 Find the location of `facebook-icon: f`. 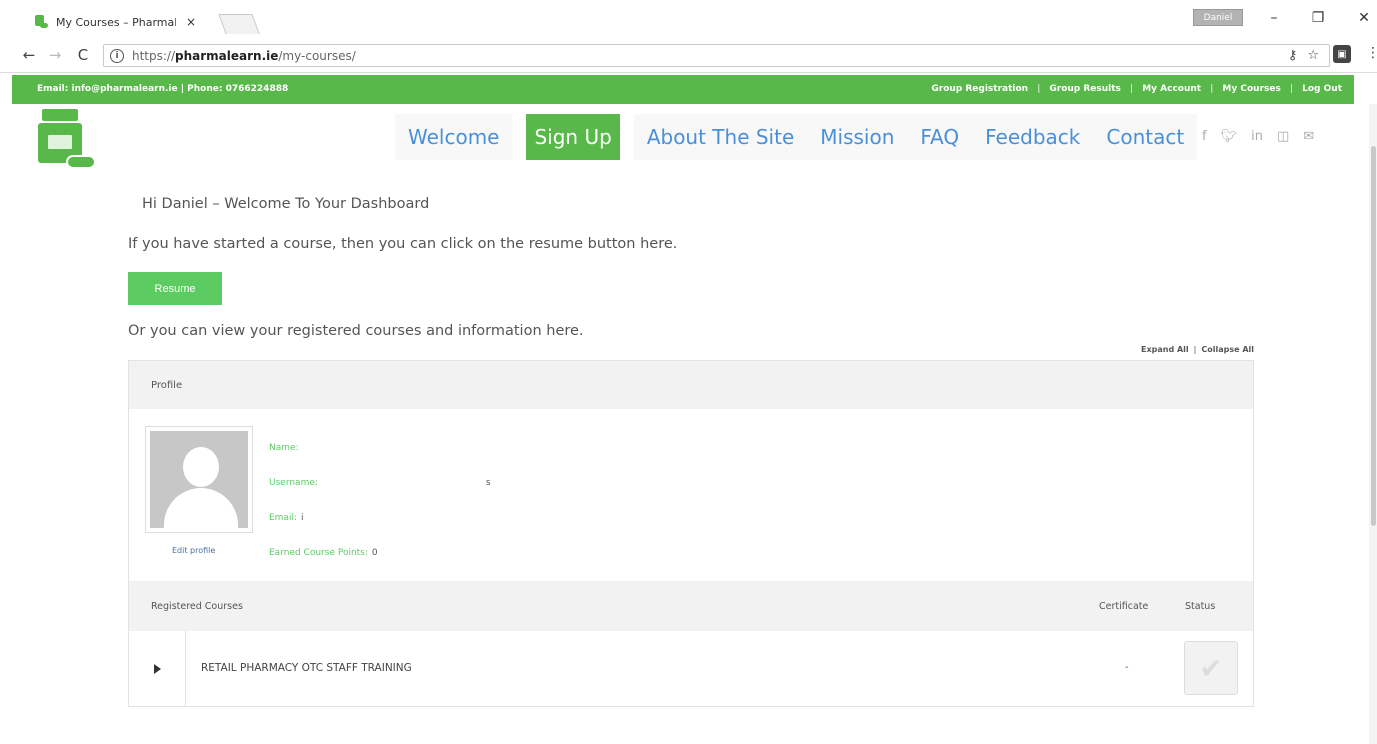

facebook-icon: f is located at coordinates (1204, 136).